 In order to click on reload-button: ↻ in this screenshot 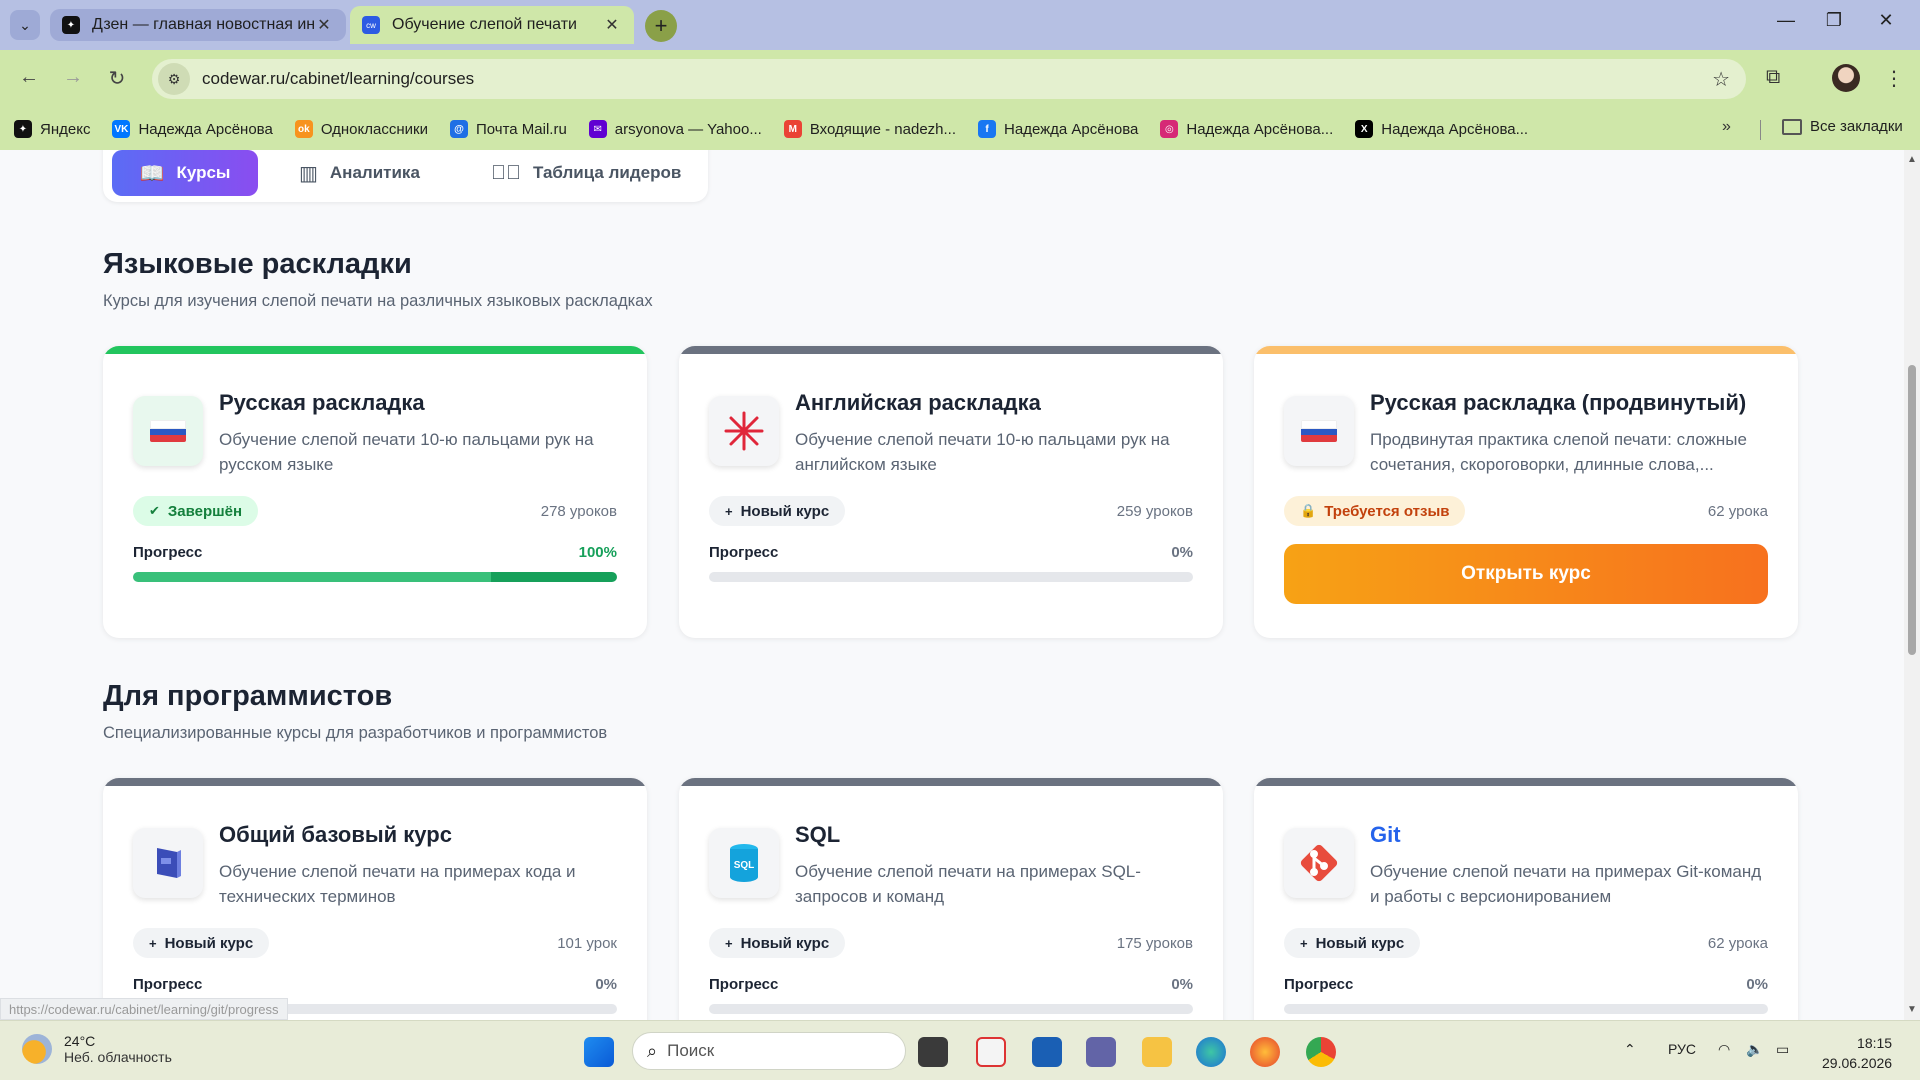, I will do `click(117, 78)`.